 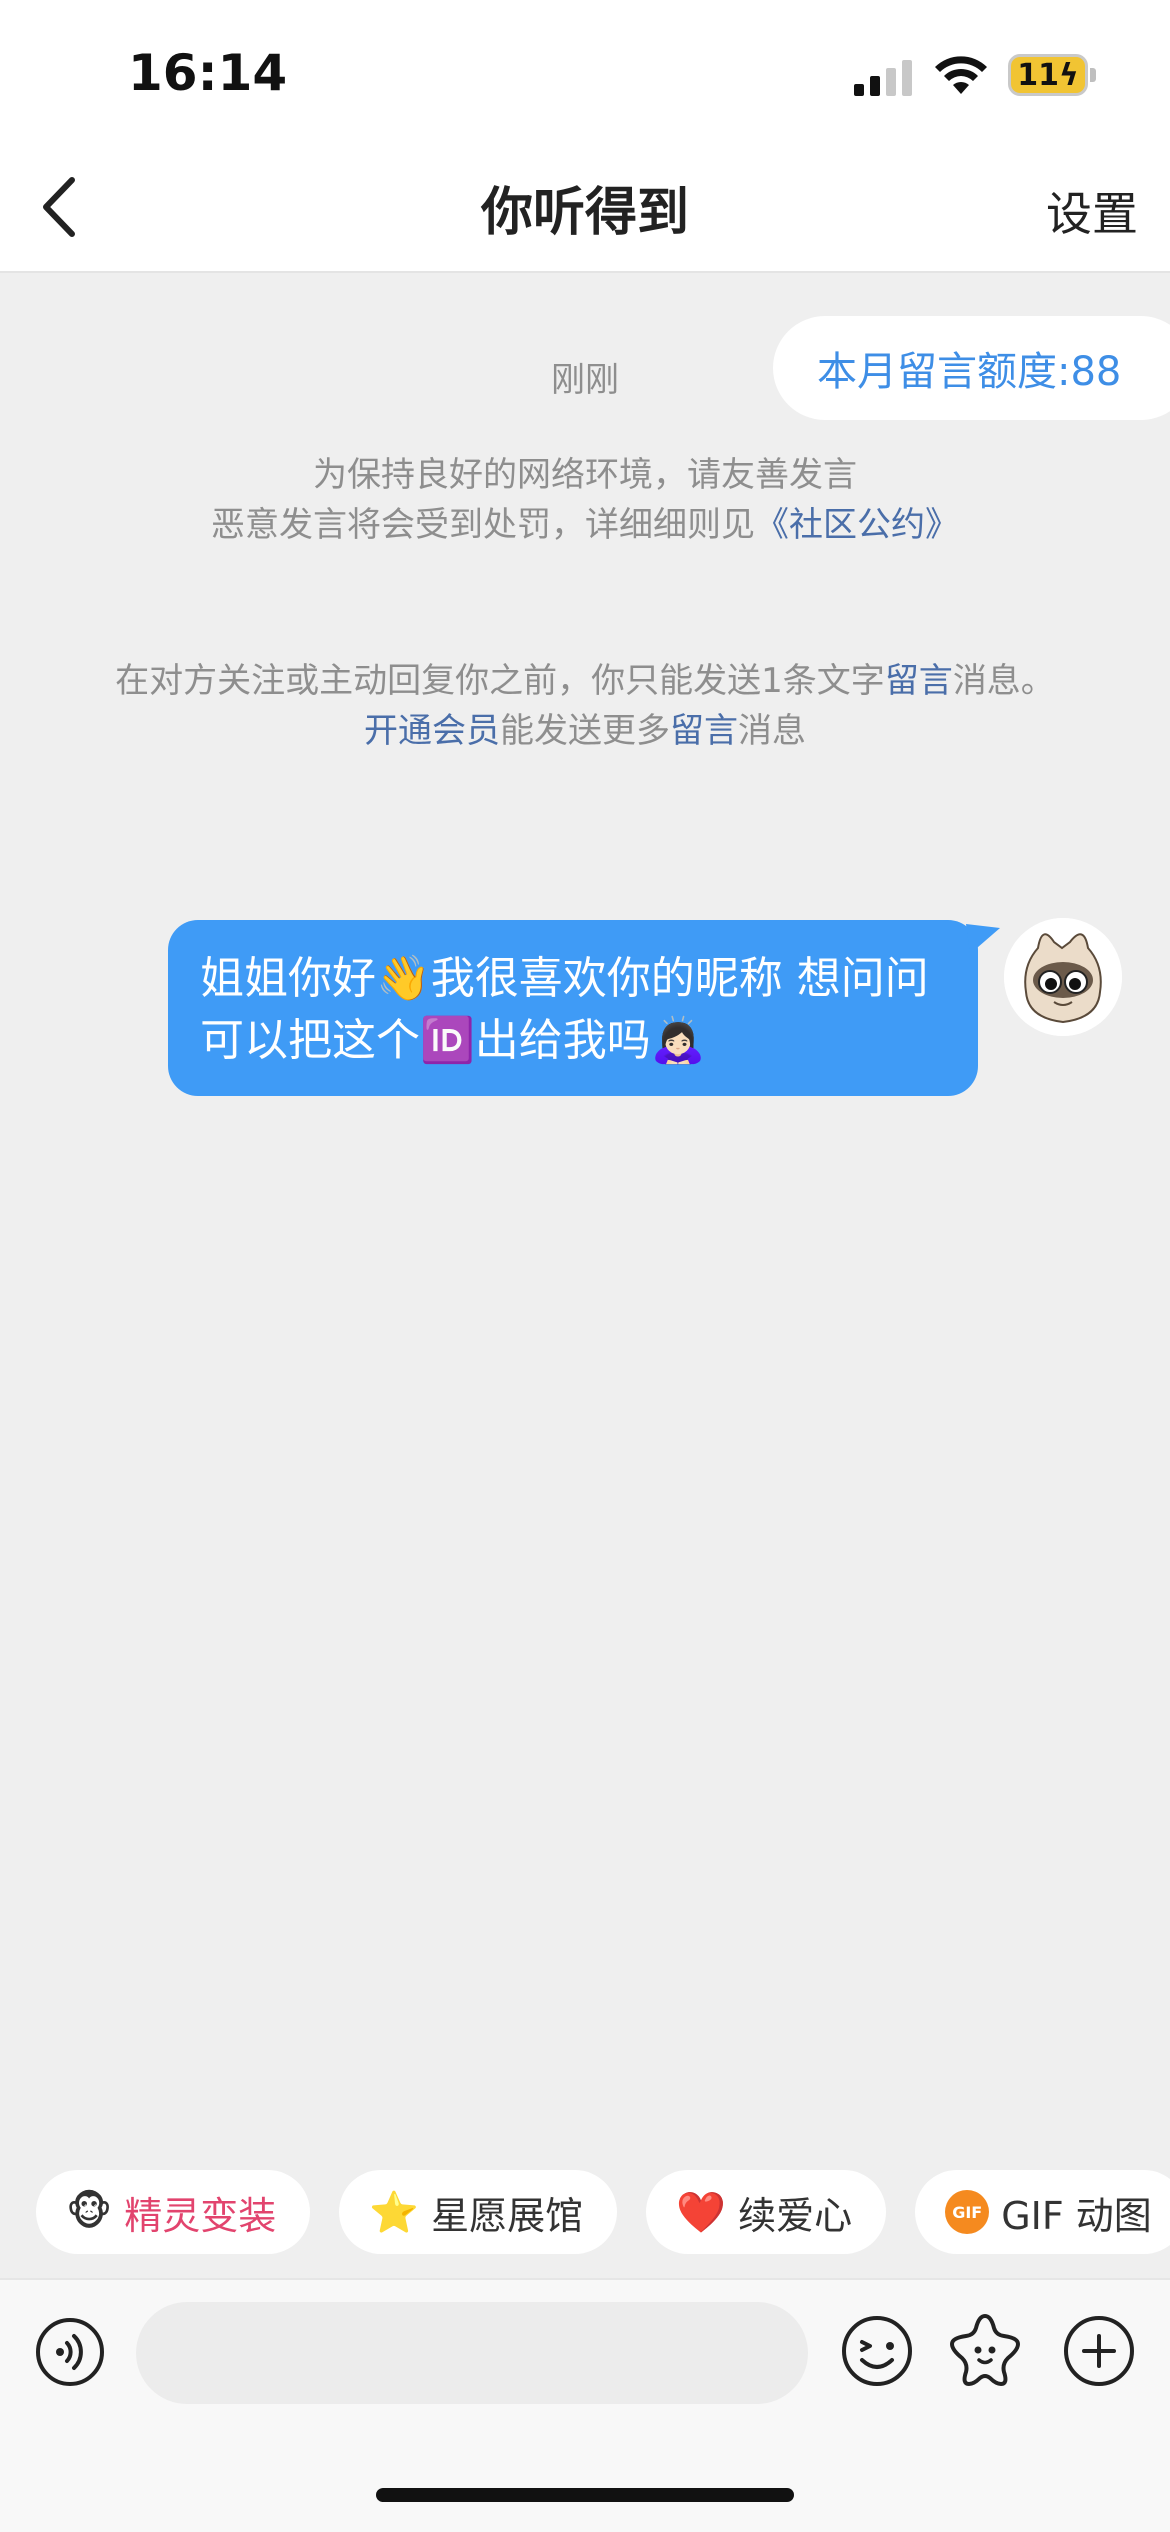 What do you see at coordinates (500, 681) in the screenshot?
I see `notice-text: 在对方关注或主动回复你之前，你只能发送1条文字` at bounding box center [500, 681].